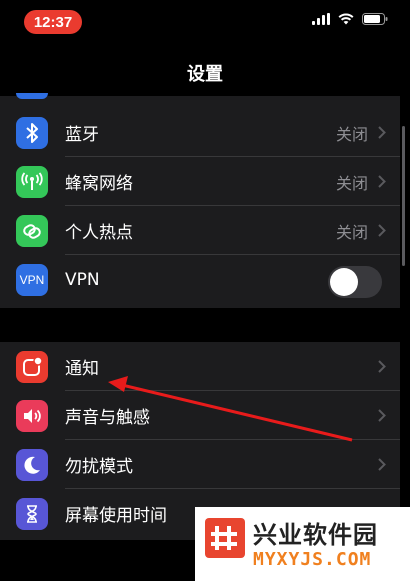 This screenshot has height=581, width=410. What do you see at coordinates (225, 538) in the screenshot?
I see `watermark-logo` at bounding box center [225, 538].